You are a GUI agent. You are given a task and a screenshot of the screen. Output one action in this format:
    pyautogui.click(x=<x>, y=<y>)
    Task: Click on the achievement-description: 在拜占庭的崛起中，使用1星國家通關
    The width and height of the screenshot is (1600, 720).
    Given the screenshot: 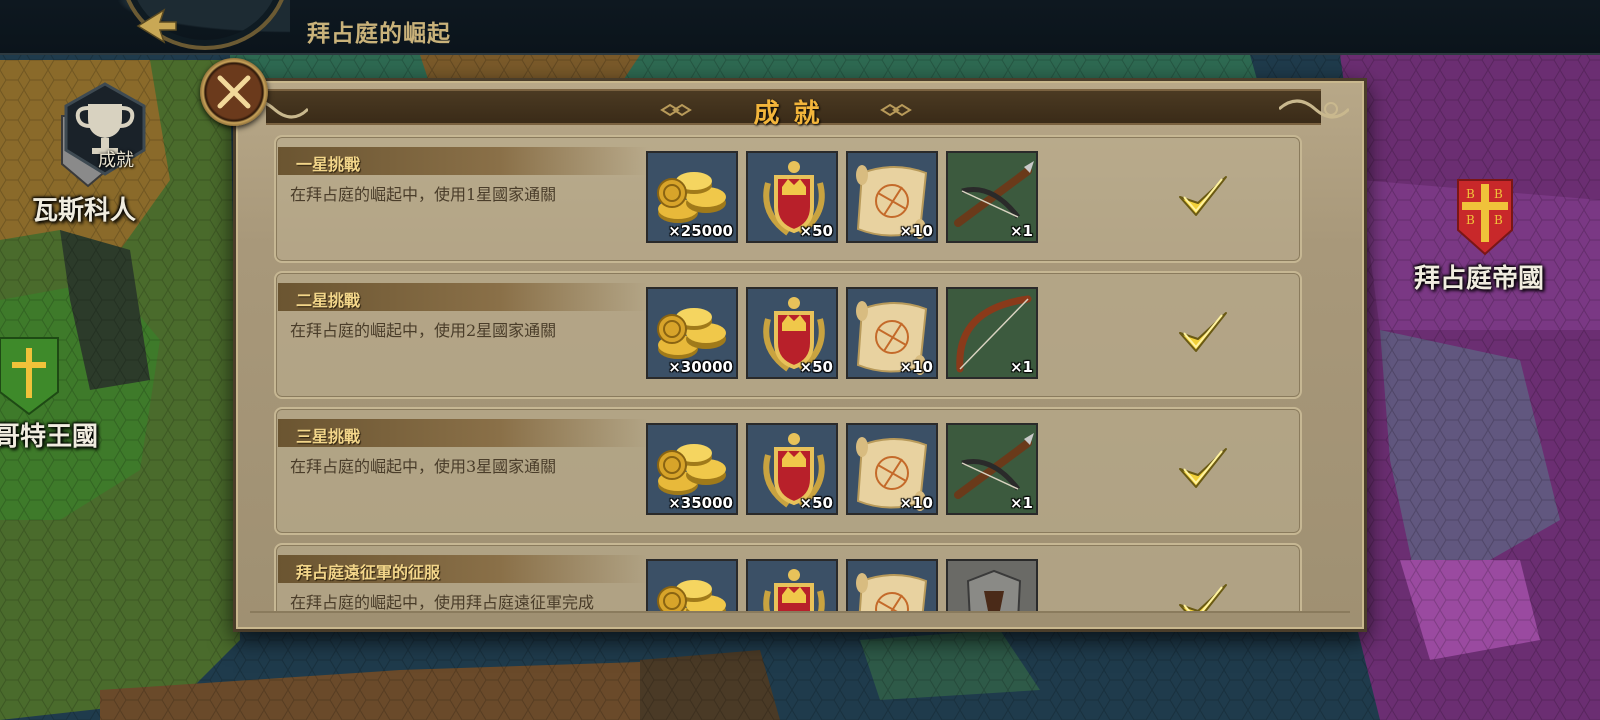 What is the action you would take?
    pyautogui.click(x=423, y=194)
    